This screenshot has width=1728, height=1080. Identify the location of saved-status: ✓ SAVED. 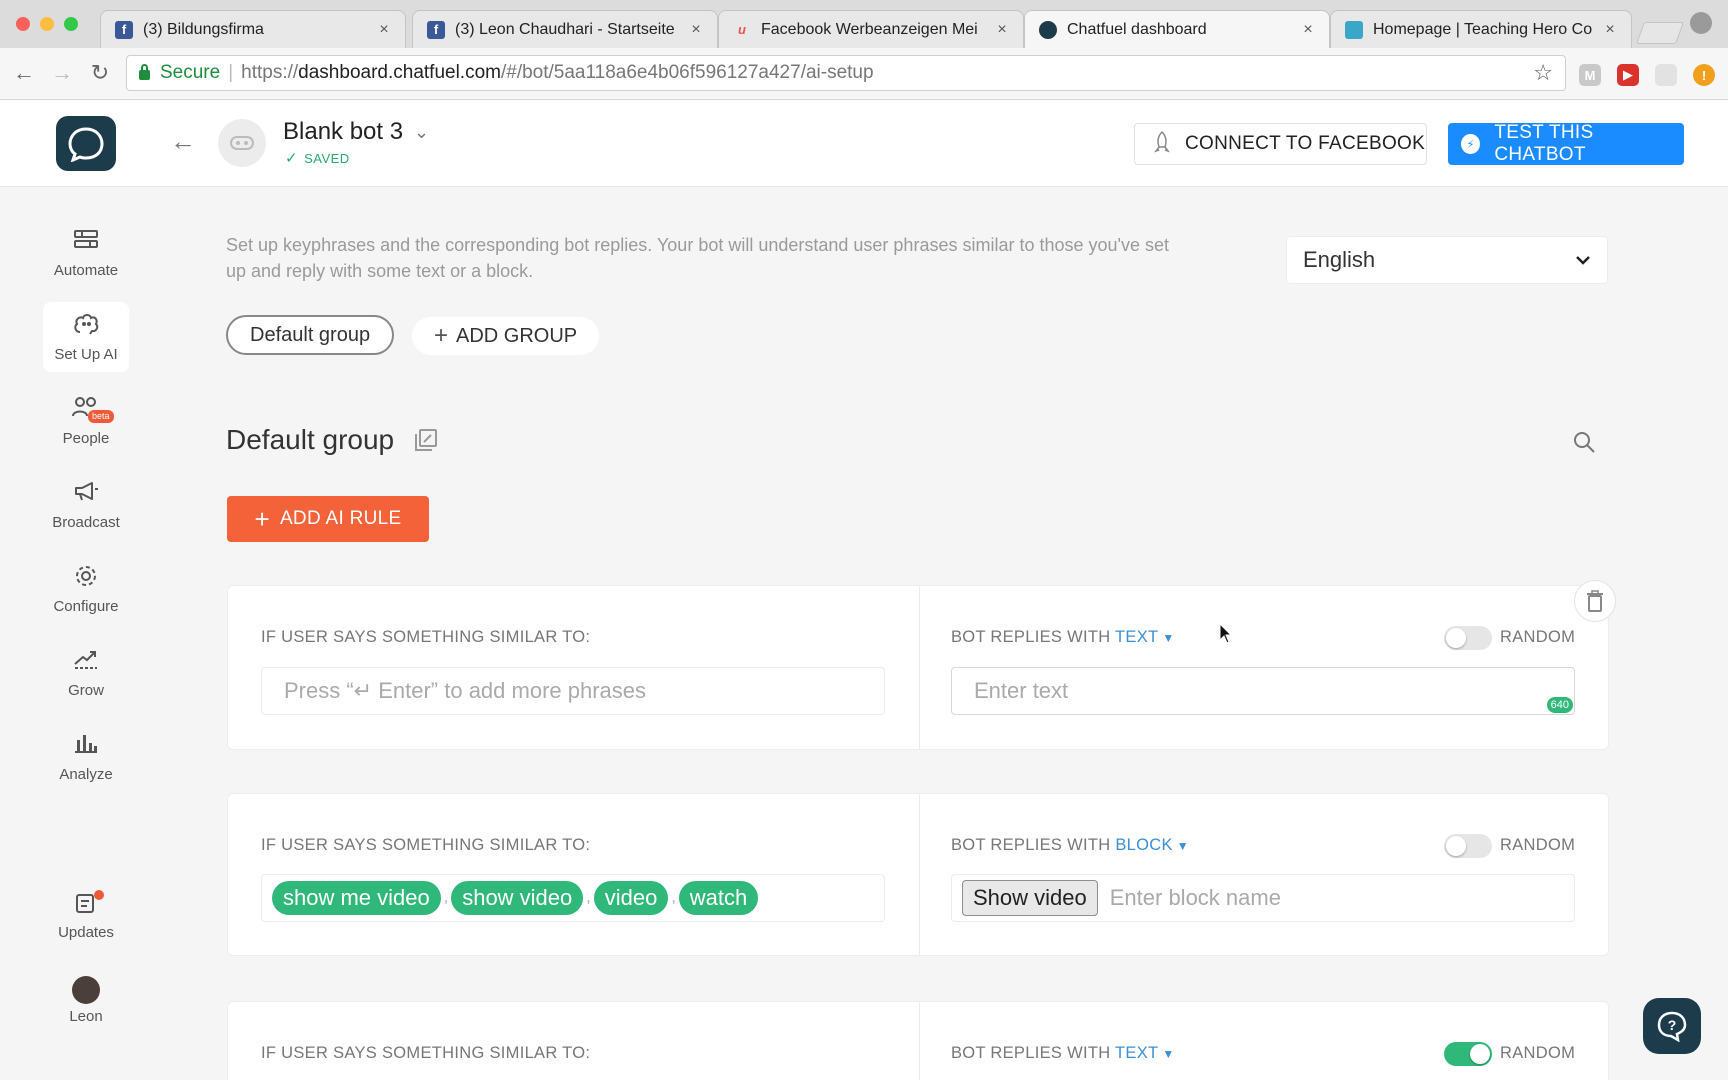
(317, 158).